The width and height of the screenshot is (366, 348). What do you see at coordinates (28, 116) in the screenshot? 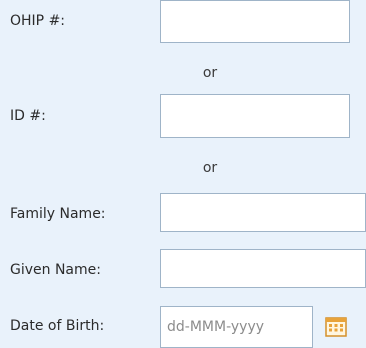
I see `id-label: ID #:` at bounding box center [28, 116].